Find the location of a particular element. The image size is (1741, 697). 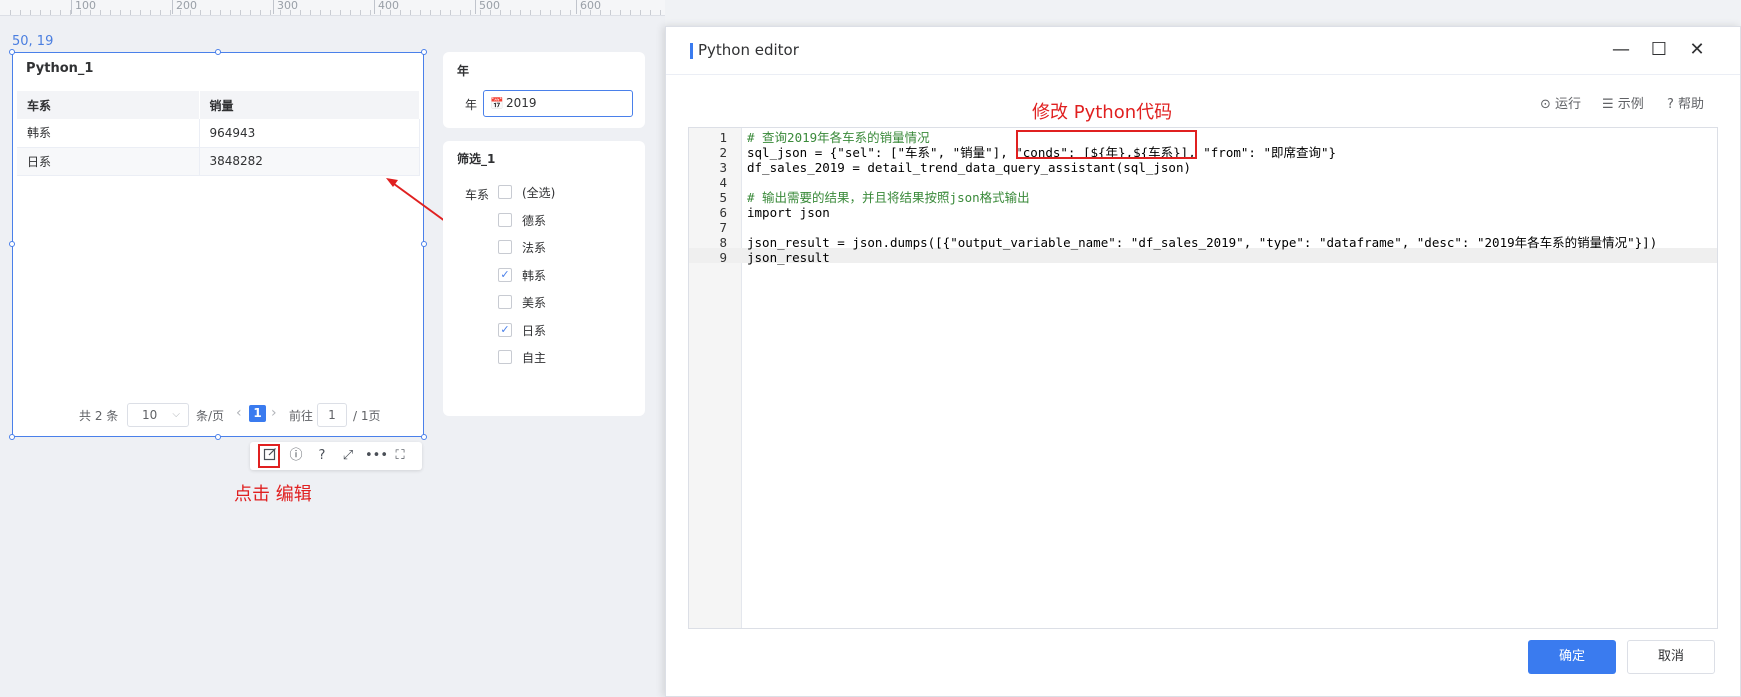

page-number: 1 is located at coordinates (257, 413).